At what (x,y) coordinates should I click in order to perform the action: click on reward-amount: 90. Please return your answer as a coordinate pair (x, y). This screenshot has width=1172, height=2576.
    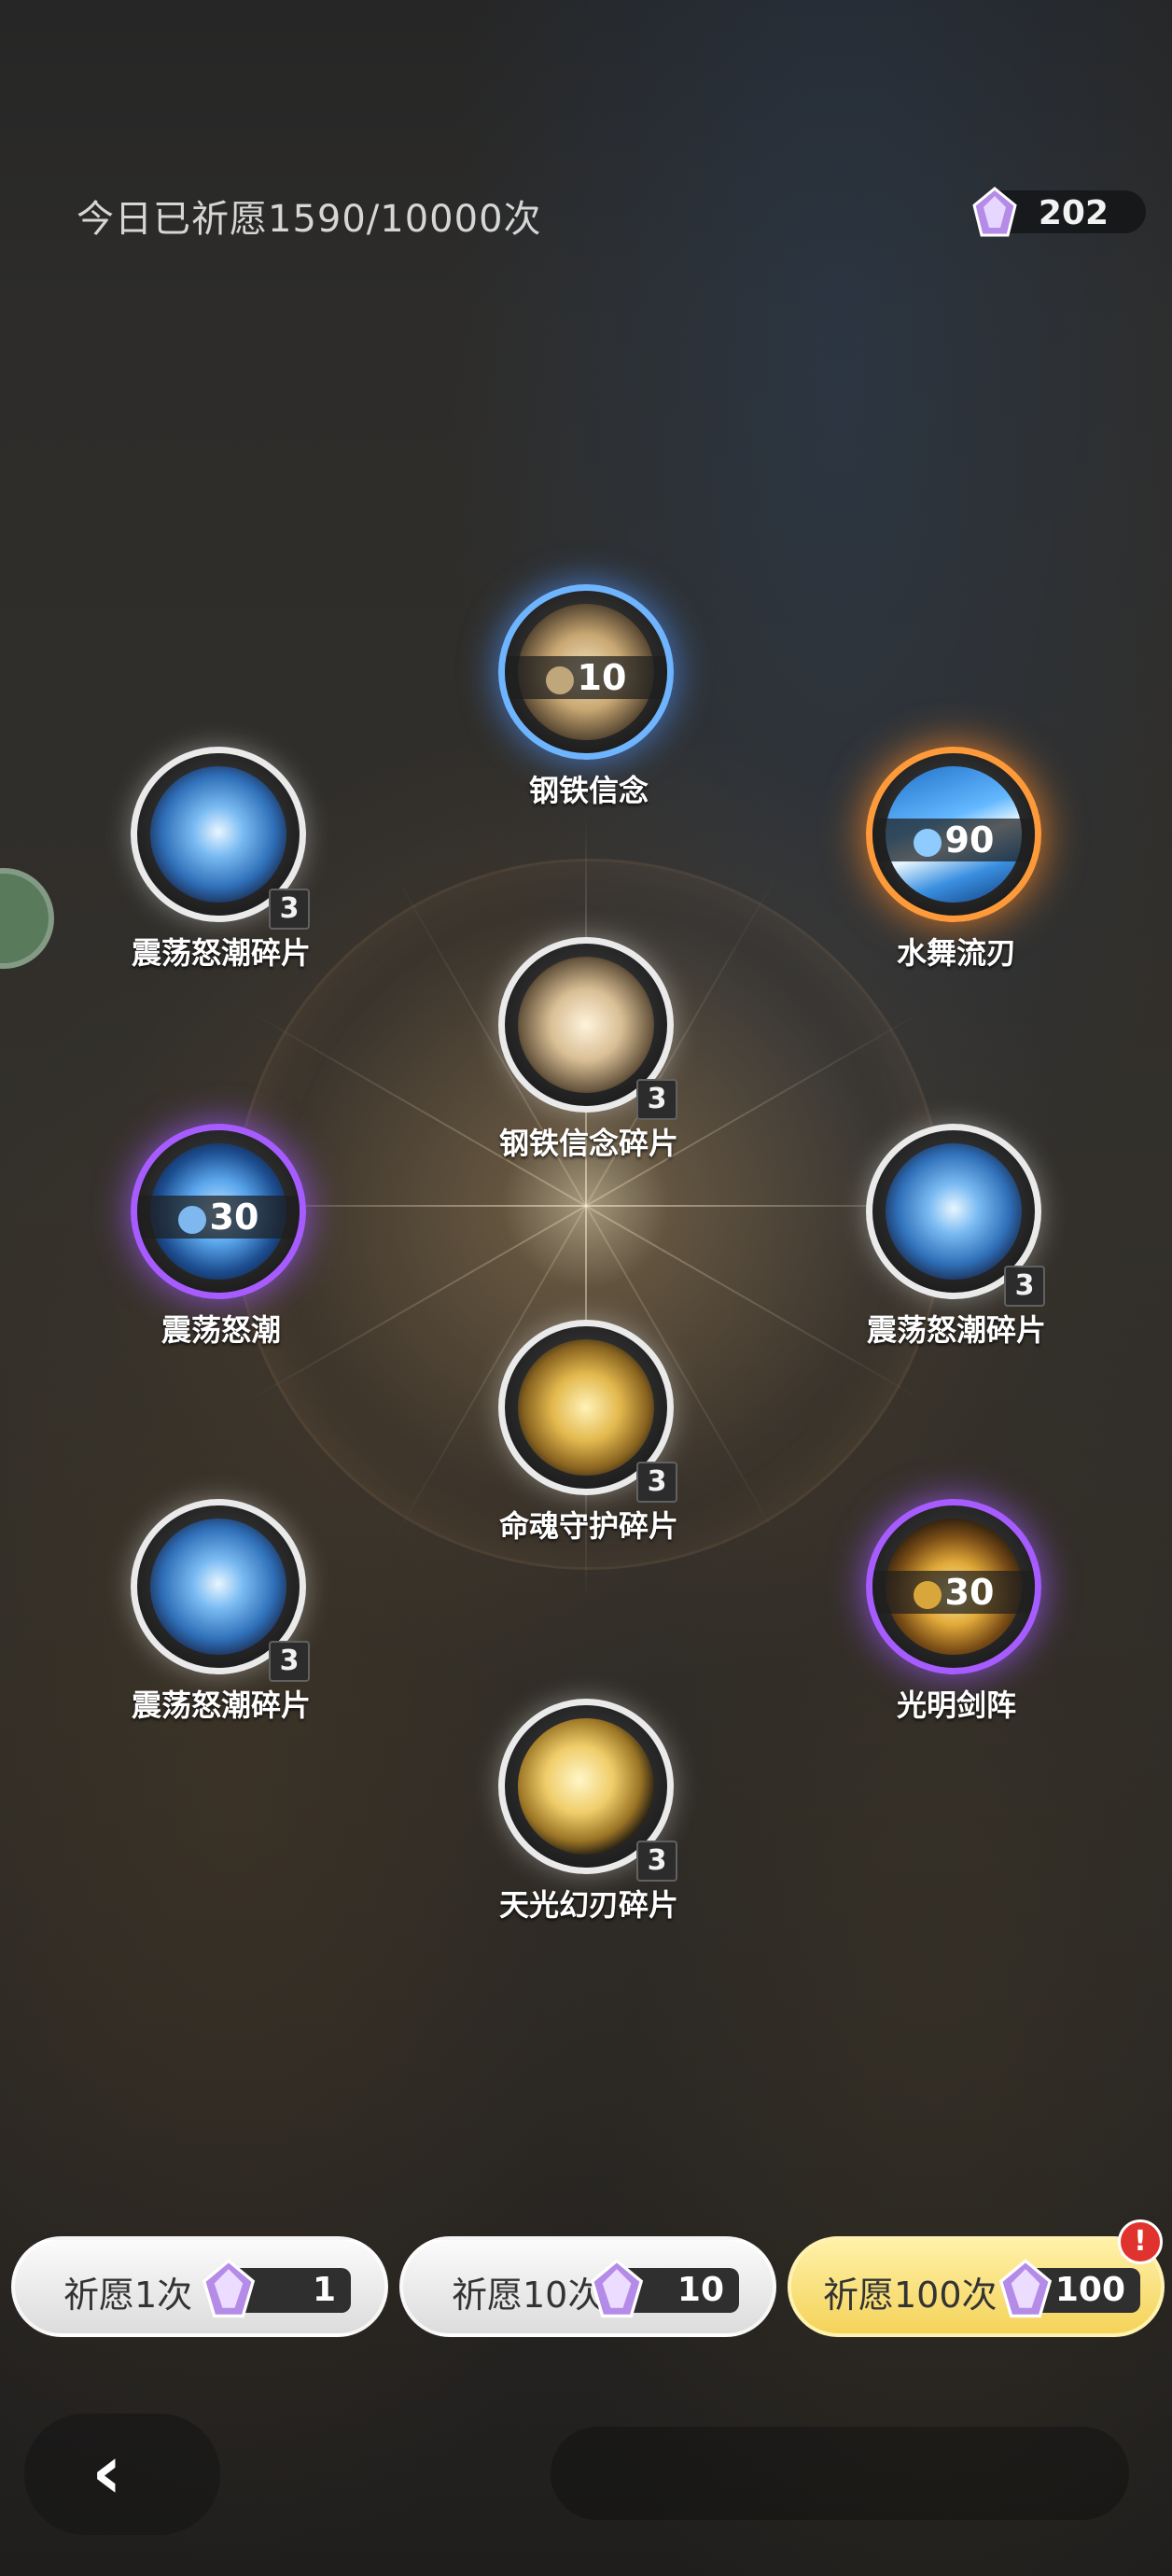
    Looking at the image, I should click on (953, 840).